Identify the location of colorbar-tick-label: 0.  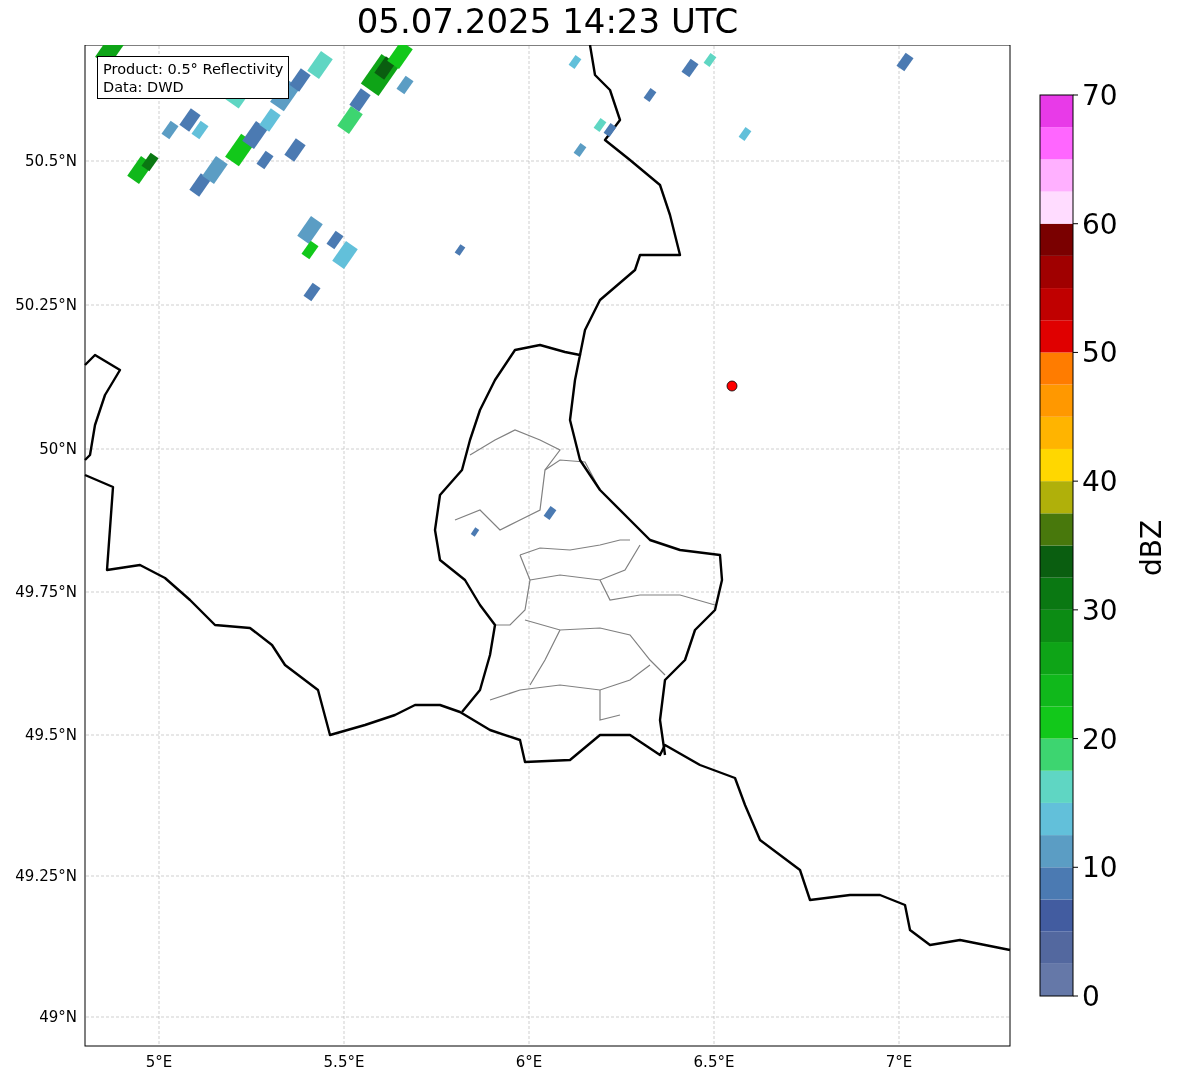
(1091, 996).